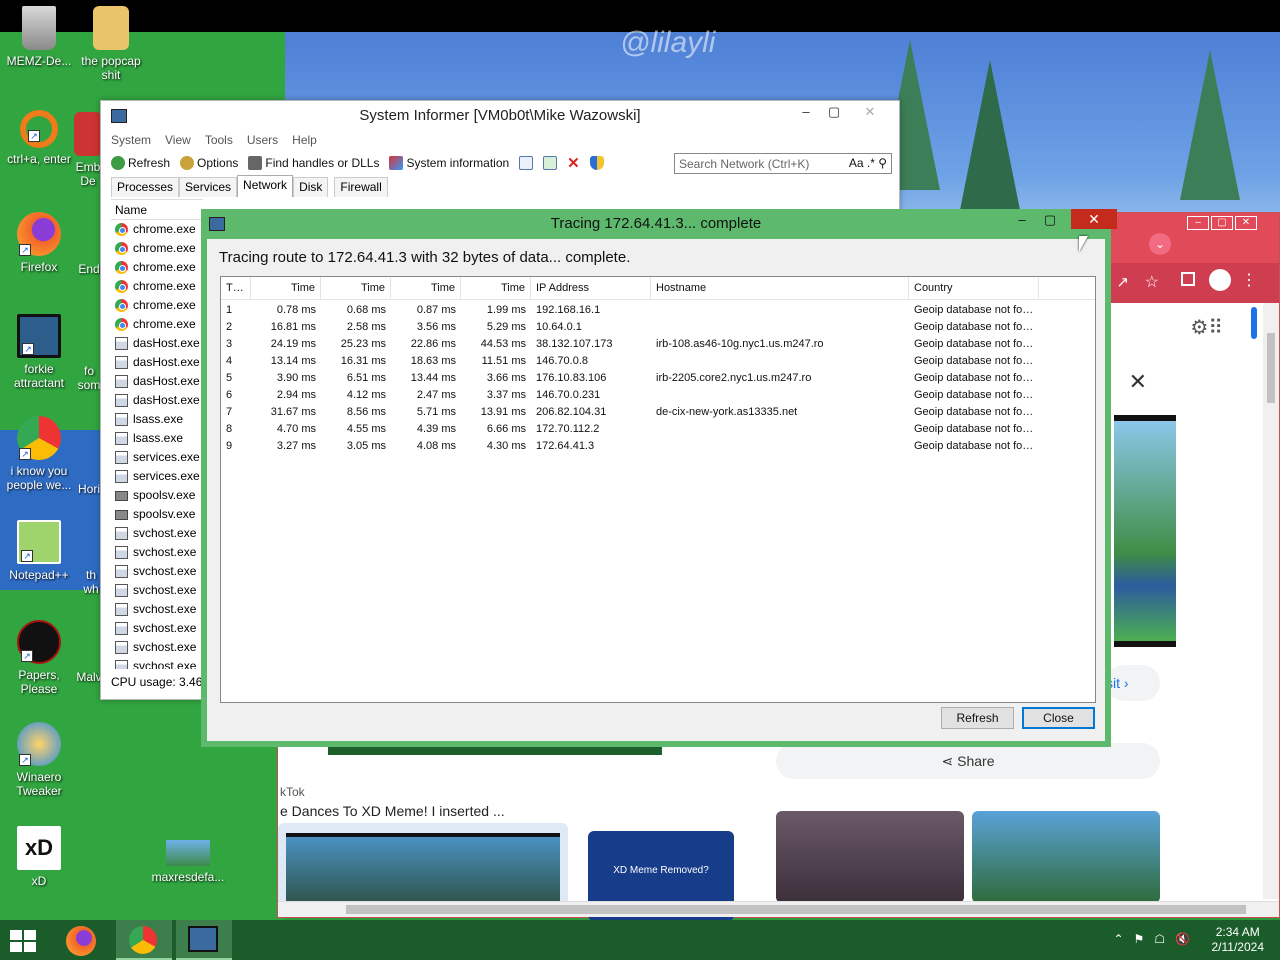 This screenshot has width=1280, height=960. Describe the element at coordinates (1118, 939) in the screenshot. I see `chevron-up-icon: ⌃` at that location.